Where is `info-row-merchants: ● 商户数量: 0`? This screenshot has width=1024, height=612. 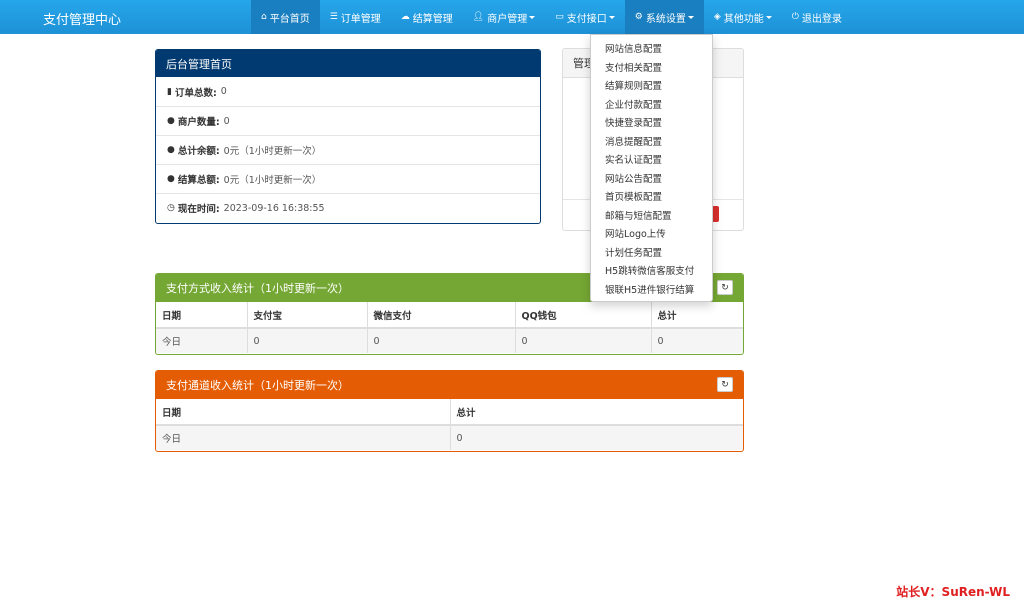
info-row-merchants: ● 商户数量: 0 is located at coordinates (348, 120).